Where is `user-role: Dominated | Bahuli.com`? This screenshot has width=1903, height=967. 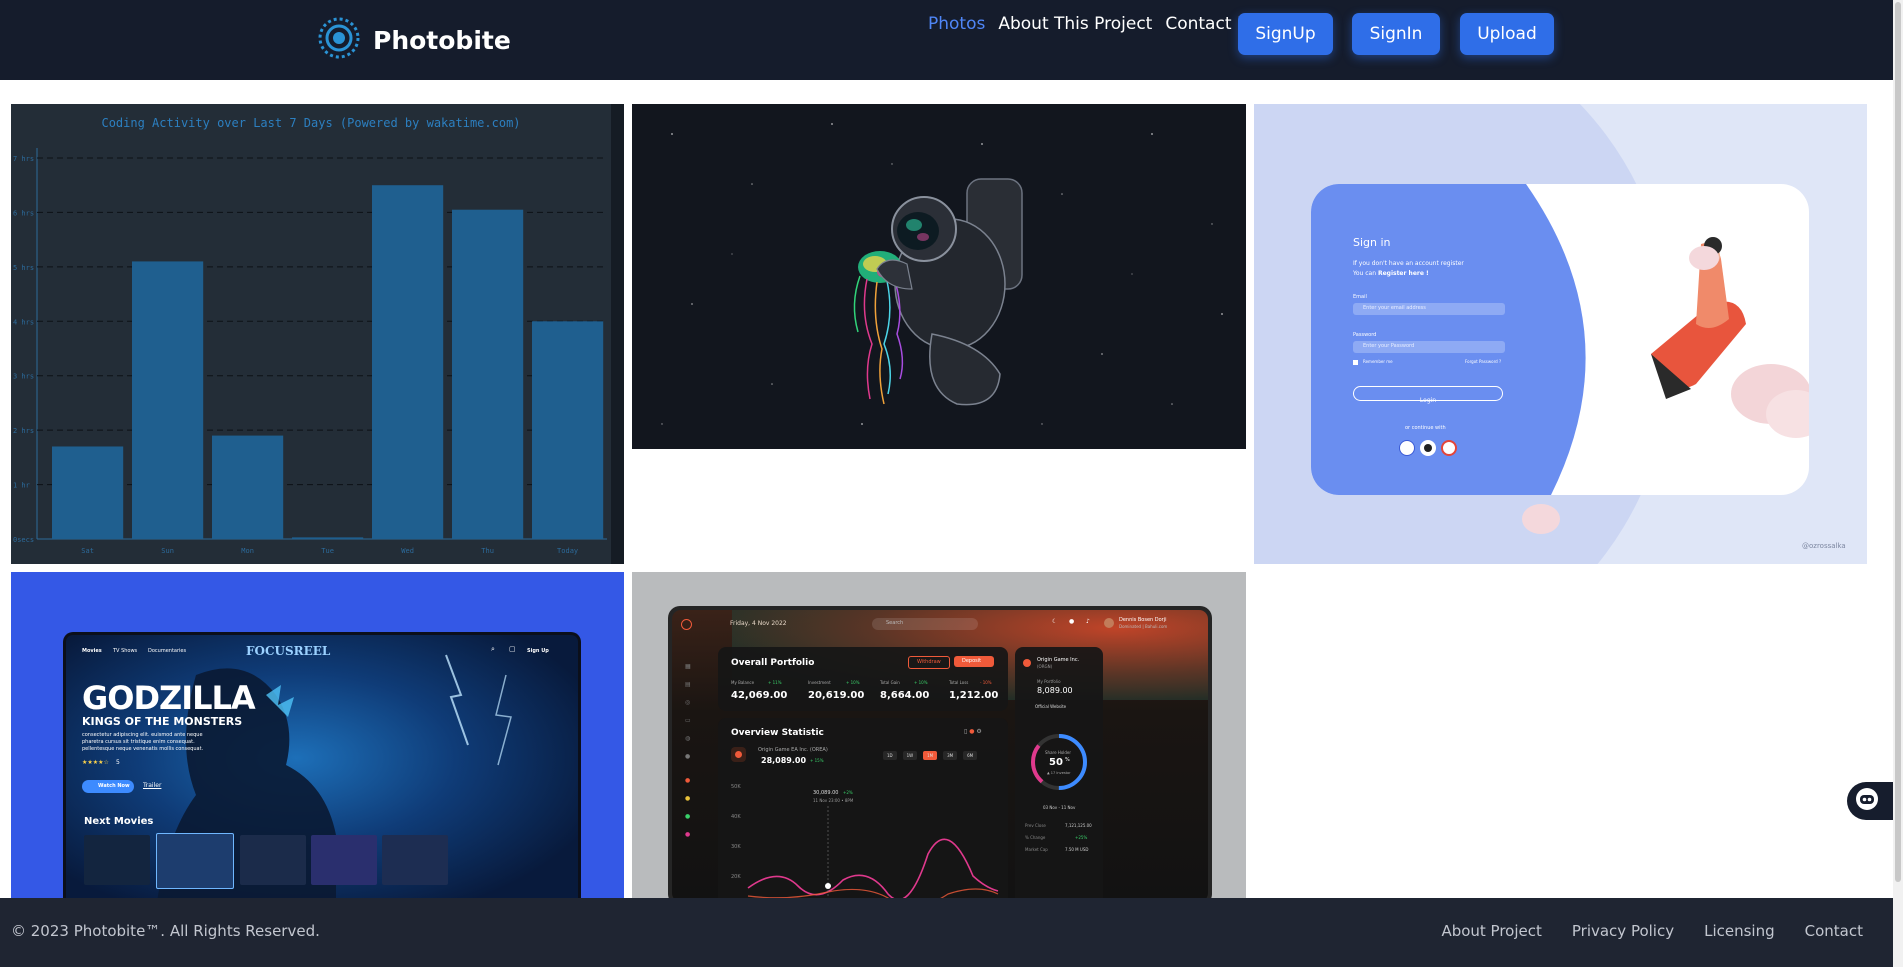 user-role: Dominated | Bahuli.com is located at coordinates (1143, 626).